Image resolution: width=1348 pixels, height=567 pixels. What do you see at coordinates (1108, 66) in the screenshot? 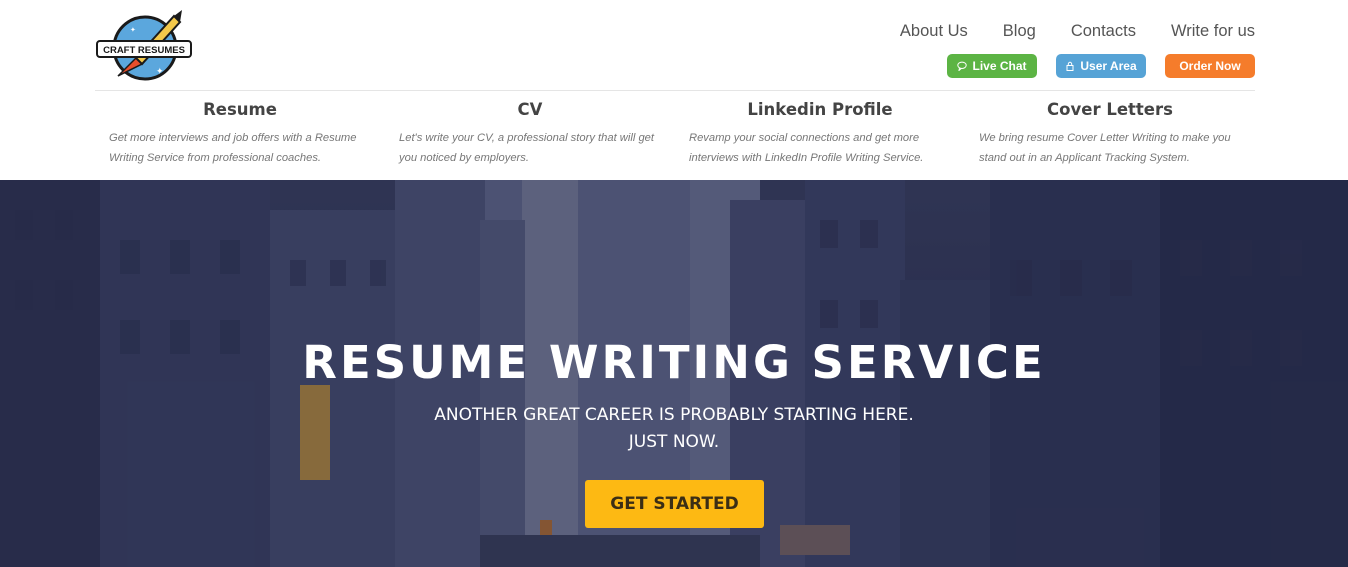
I see `user-area-label: User Area` at bounding box center [1108, 66].